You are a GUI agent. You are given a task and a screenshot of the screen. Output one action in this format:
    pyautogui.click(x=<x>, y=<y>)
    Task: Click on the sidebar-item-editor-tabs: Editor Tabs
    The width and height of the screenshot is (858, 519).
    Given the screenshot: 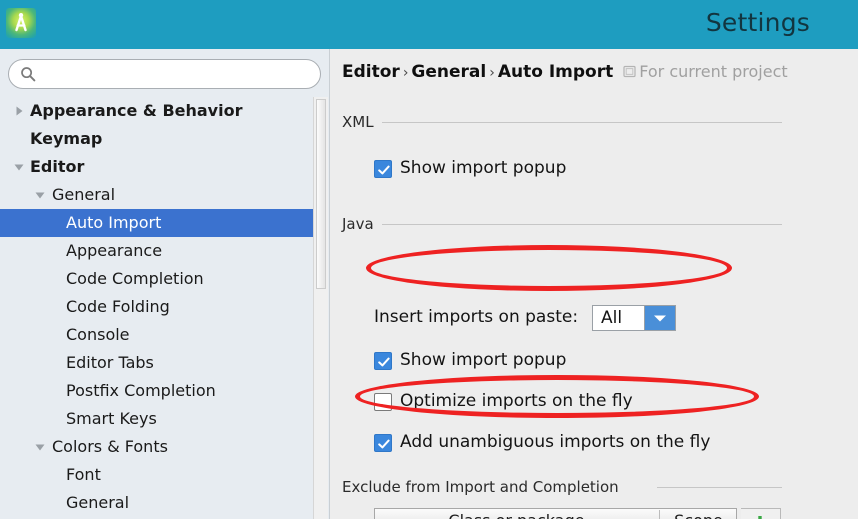 What is the action you would take?
    pyautogui.click(x=156, y=363)
    